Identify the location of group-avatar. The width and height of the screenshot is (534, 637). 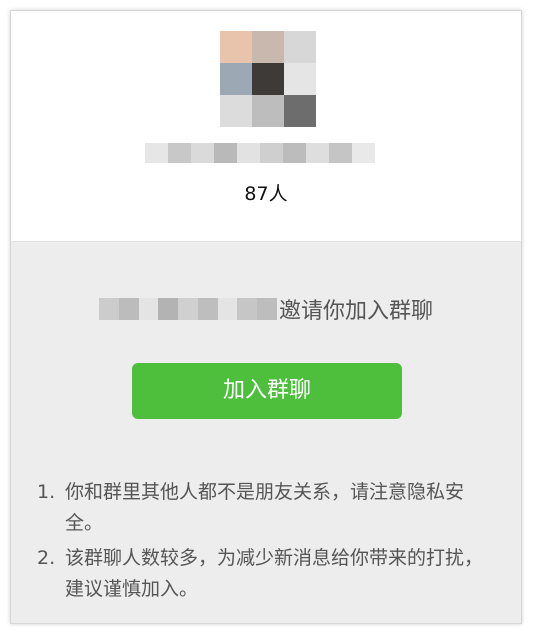
(268, 79).